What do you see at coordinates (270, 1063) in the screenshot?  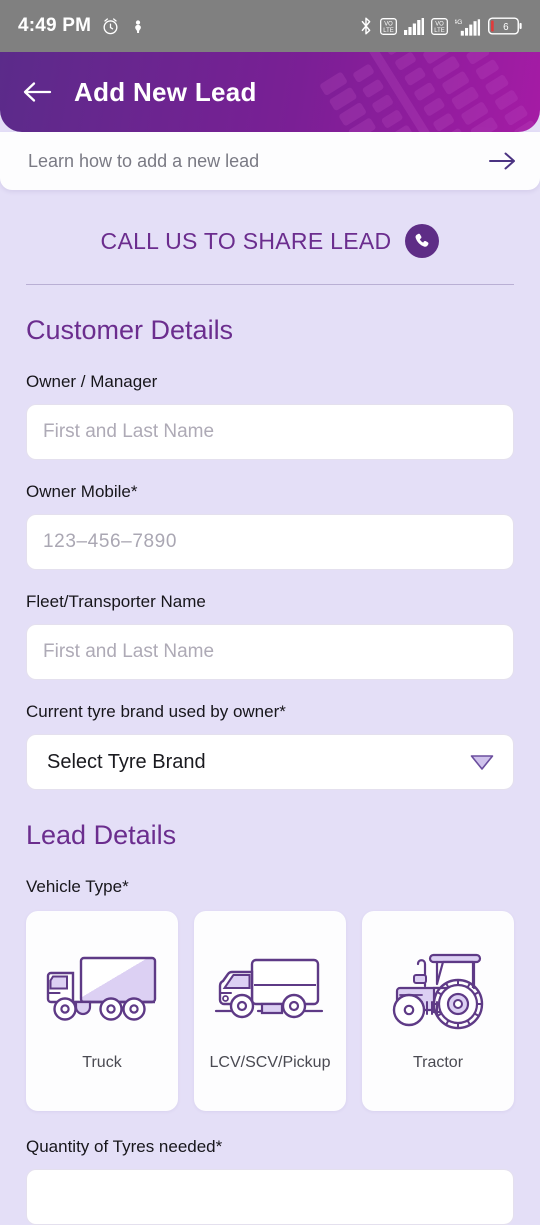 I see `vehicle-option-lcv-label: LCV/SCV/Pickup` at bounding box center [270, 1063].